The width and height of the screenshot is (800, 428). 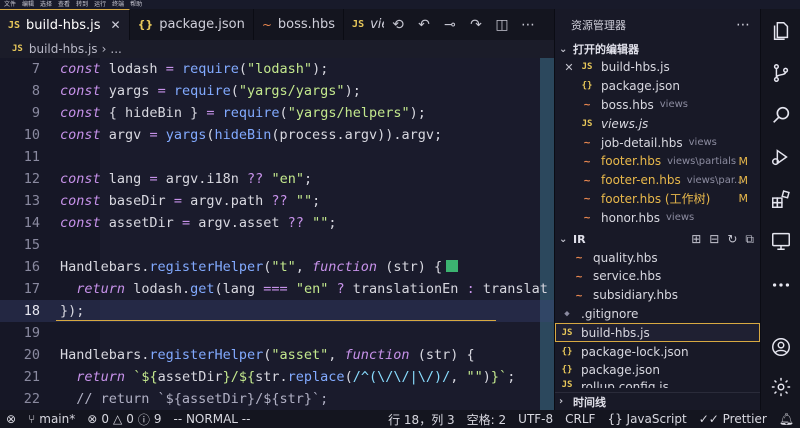 What do you see at coordinates (306, 24) in the screenshot?
I see `tab-label: boss.hbs` at bounding box center [306, 24].